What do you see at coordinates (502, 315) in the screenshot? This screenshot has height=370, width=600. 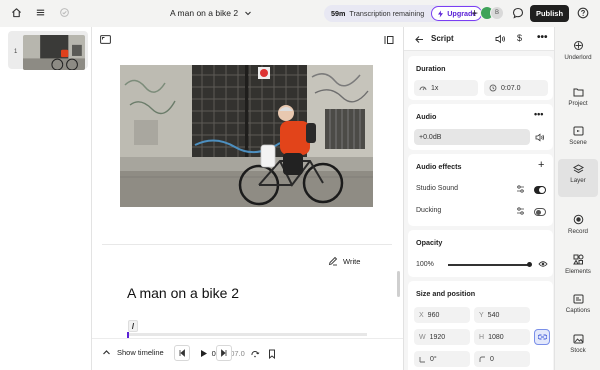 I see `y-field: Y 540` at bounding box center [502, 315].